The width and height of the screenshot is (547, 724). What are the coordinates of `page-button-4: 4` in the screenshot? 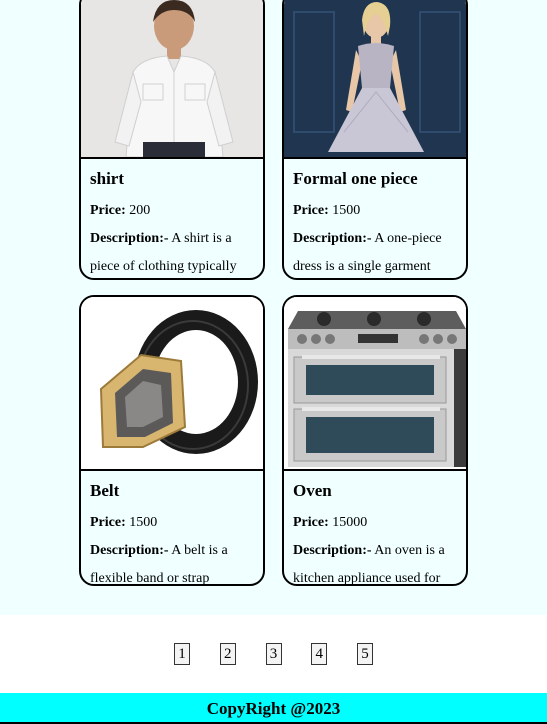 It's located at (319, 654).